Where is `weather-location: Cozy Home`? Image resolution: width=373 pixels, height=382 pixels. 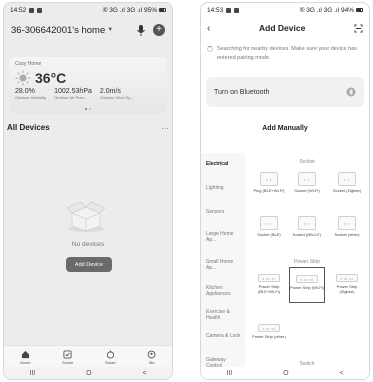
weather-location: Cozy Home is located at coordinates (28, 64).